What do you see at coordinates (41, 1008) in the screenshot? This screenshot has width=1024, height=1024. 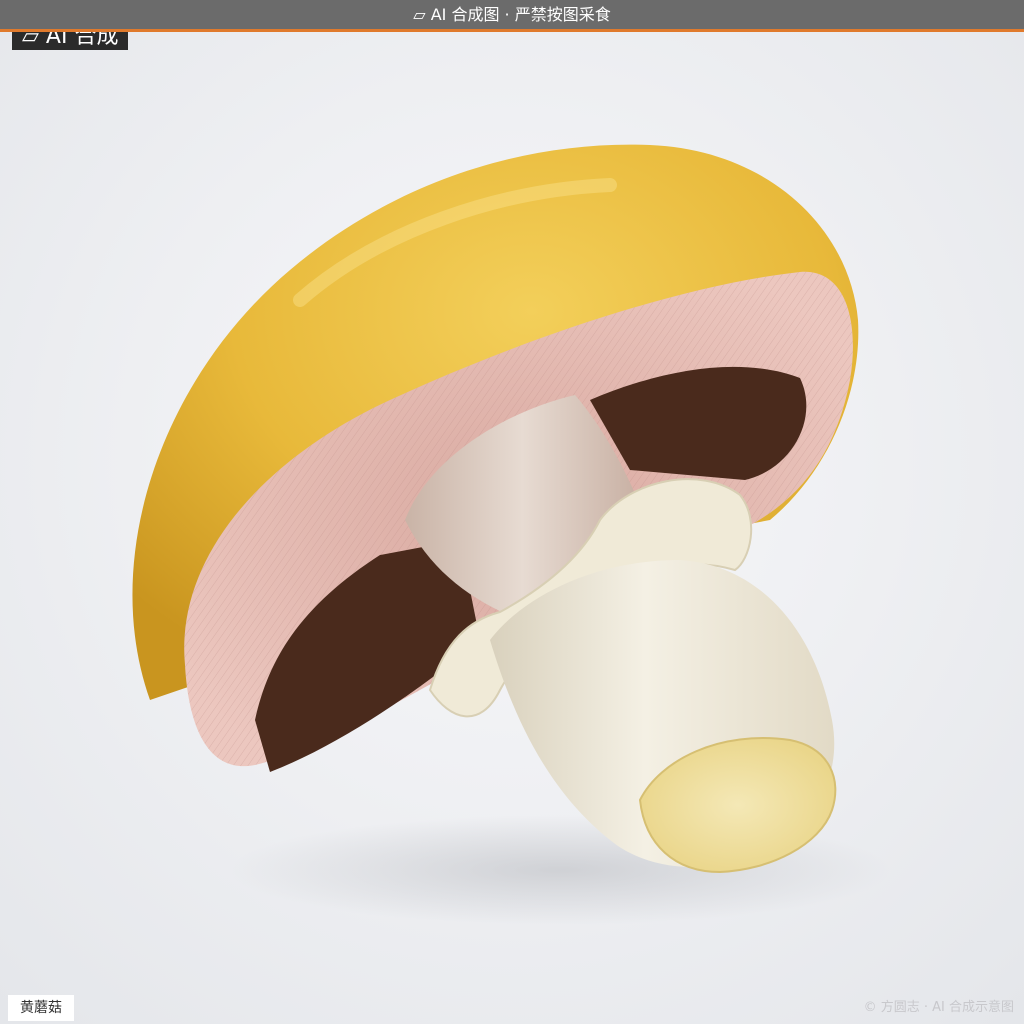 I see `species-caption: 黄蘑菇` at bounding box center [41, 1008].